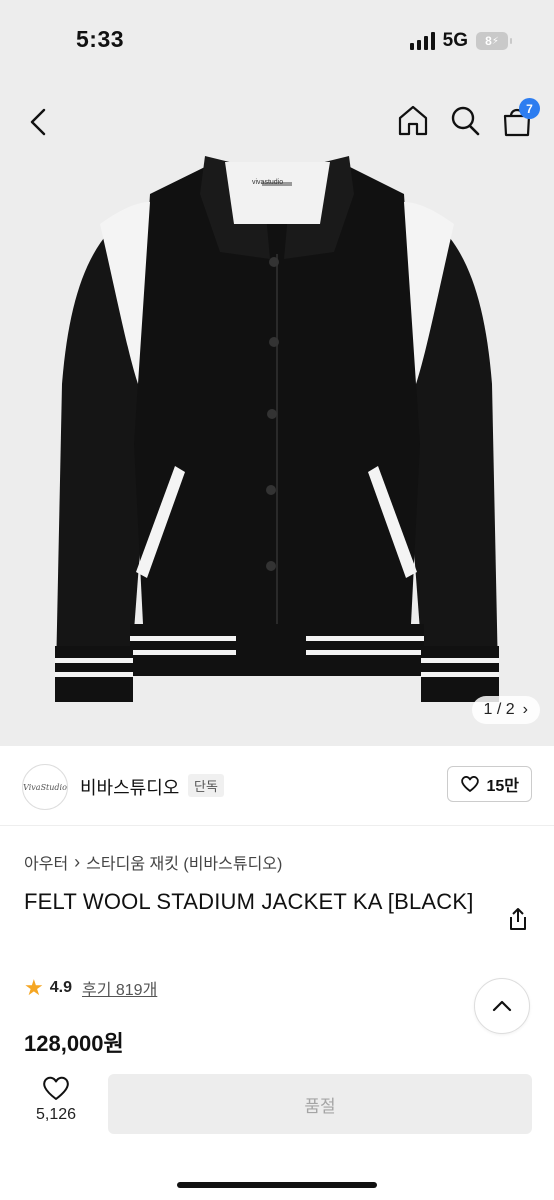 This screenshot has height=1200, width=554. Describe the element at coordinates (119, 988) in the screenshot. I see `review-link: 후기 819개` at that location.